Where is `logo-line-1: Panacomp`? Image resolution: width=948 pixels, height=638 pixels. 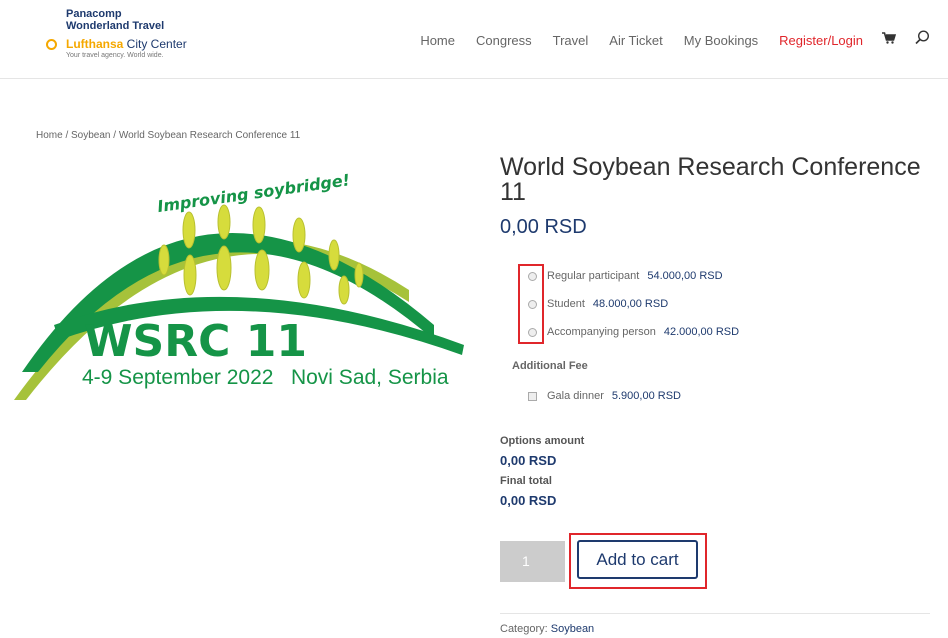
logo-line-1: Panacomp is located at coordinates (94, 14).